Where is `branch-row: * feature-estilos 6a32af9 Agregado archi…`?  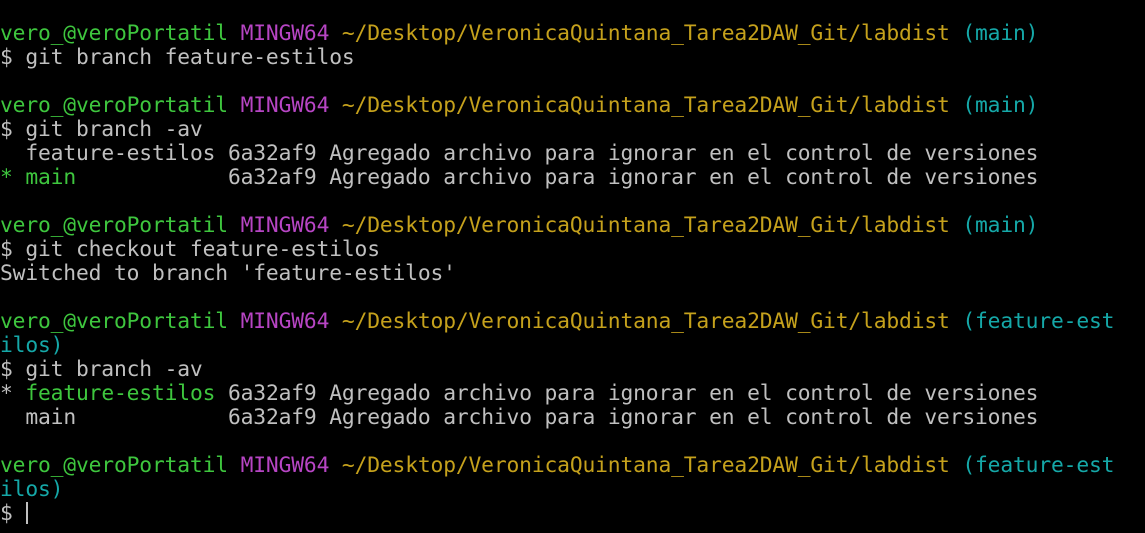
branch-row: * feature-estilos 6a32af9 Agregado archi… is located at coordinates (572, 394).